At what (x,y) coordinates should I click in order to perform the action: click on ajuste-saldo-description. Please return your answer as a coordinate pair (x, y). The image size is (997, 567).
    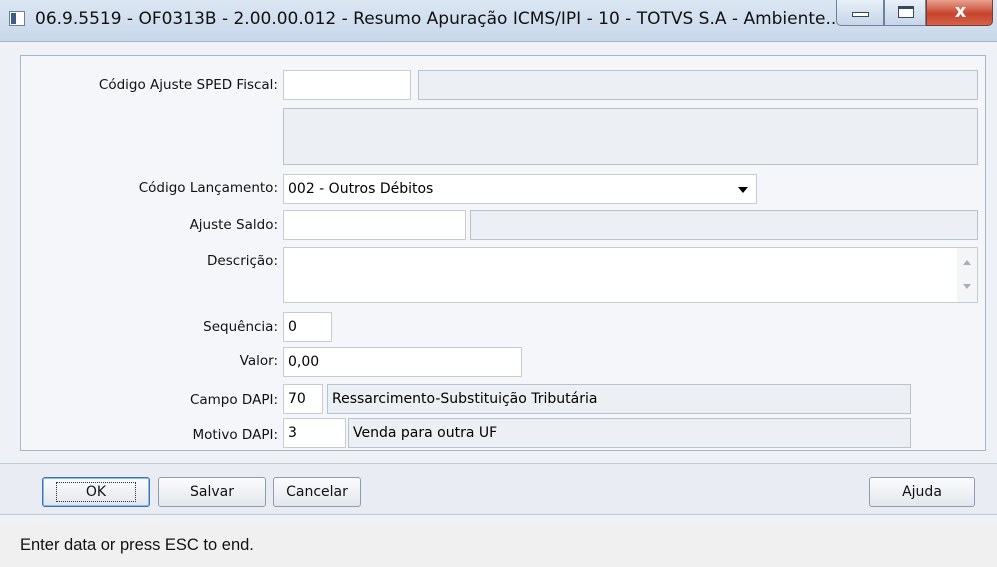
    Looking at the image, I should click on (724, 225).